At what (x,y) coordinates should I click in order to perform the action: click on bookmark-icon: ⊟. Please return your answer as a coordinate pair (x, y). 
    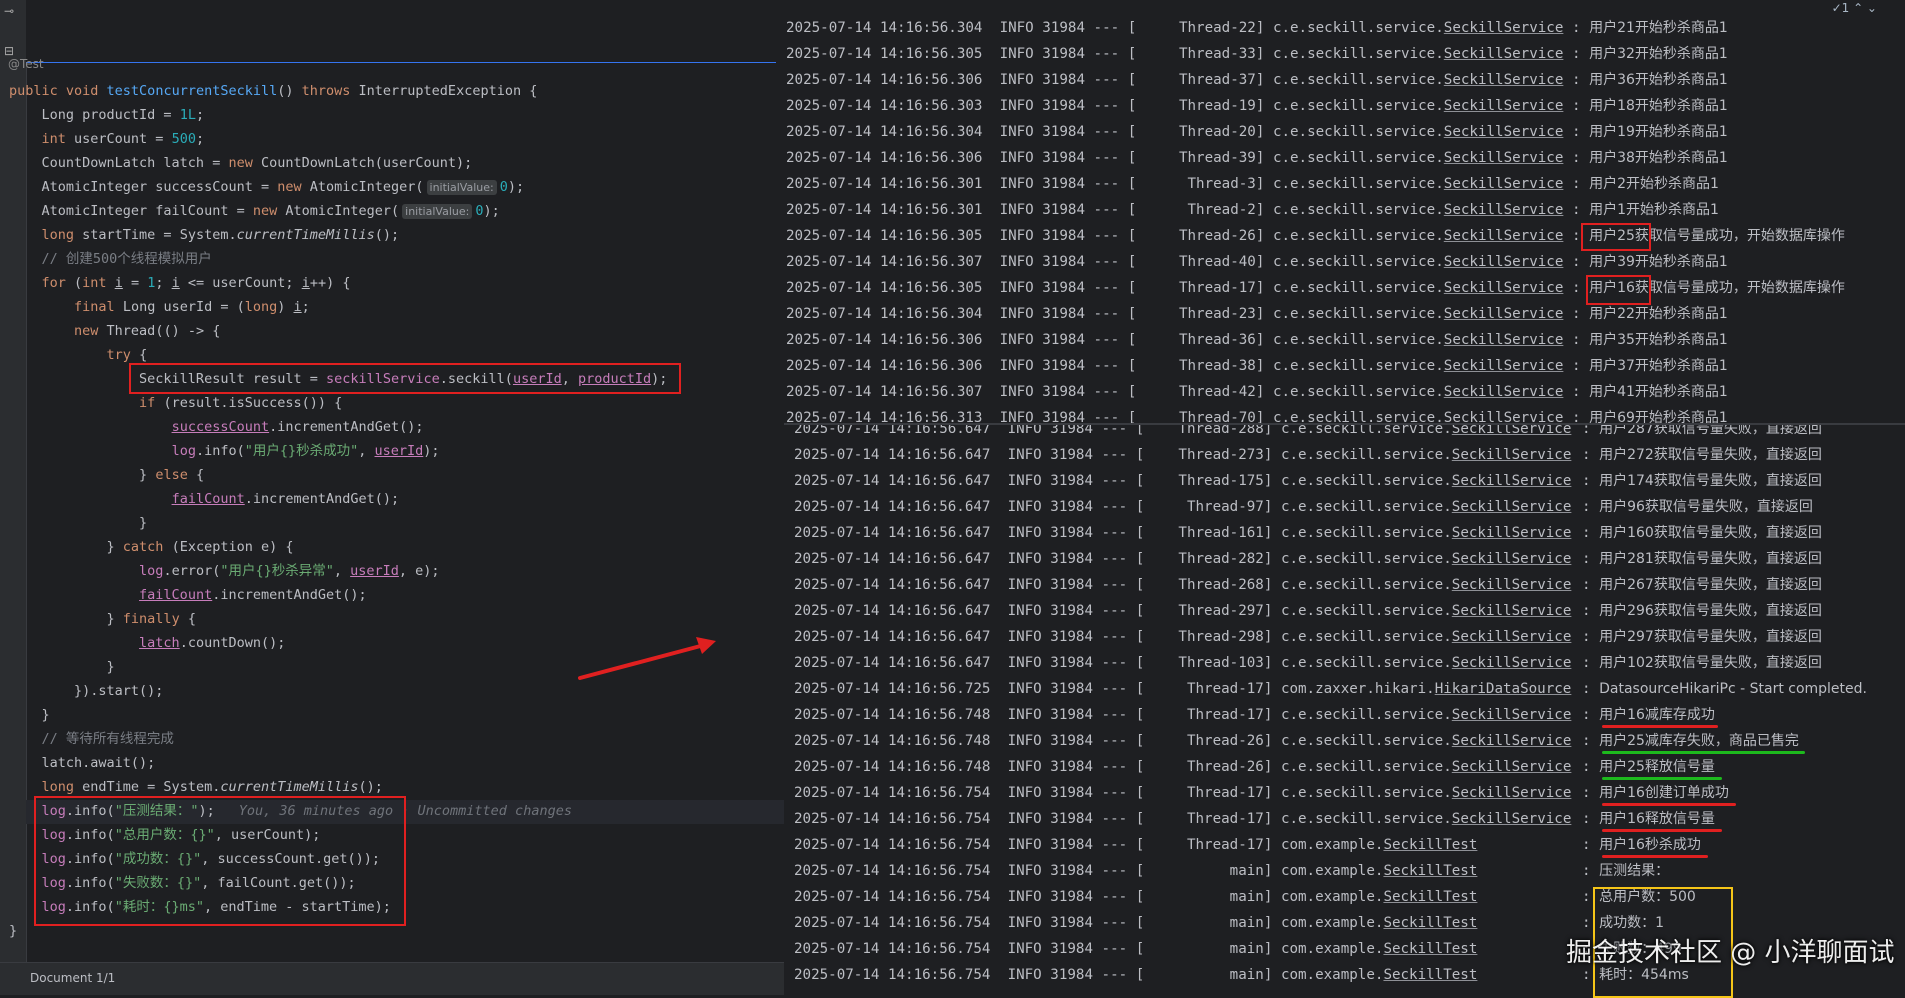
    Looking at the image, I should click on (9, 51).